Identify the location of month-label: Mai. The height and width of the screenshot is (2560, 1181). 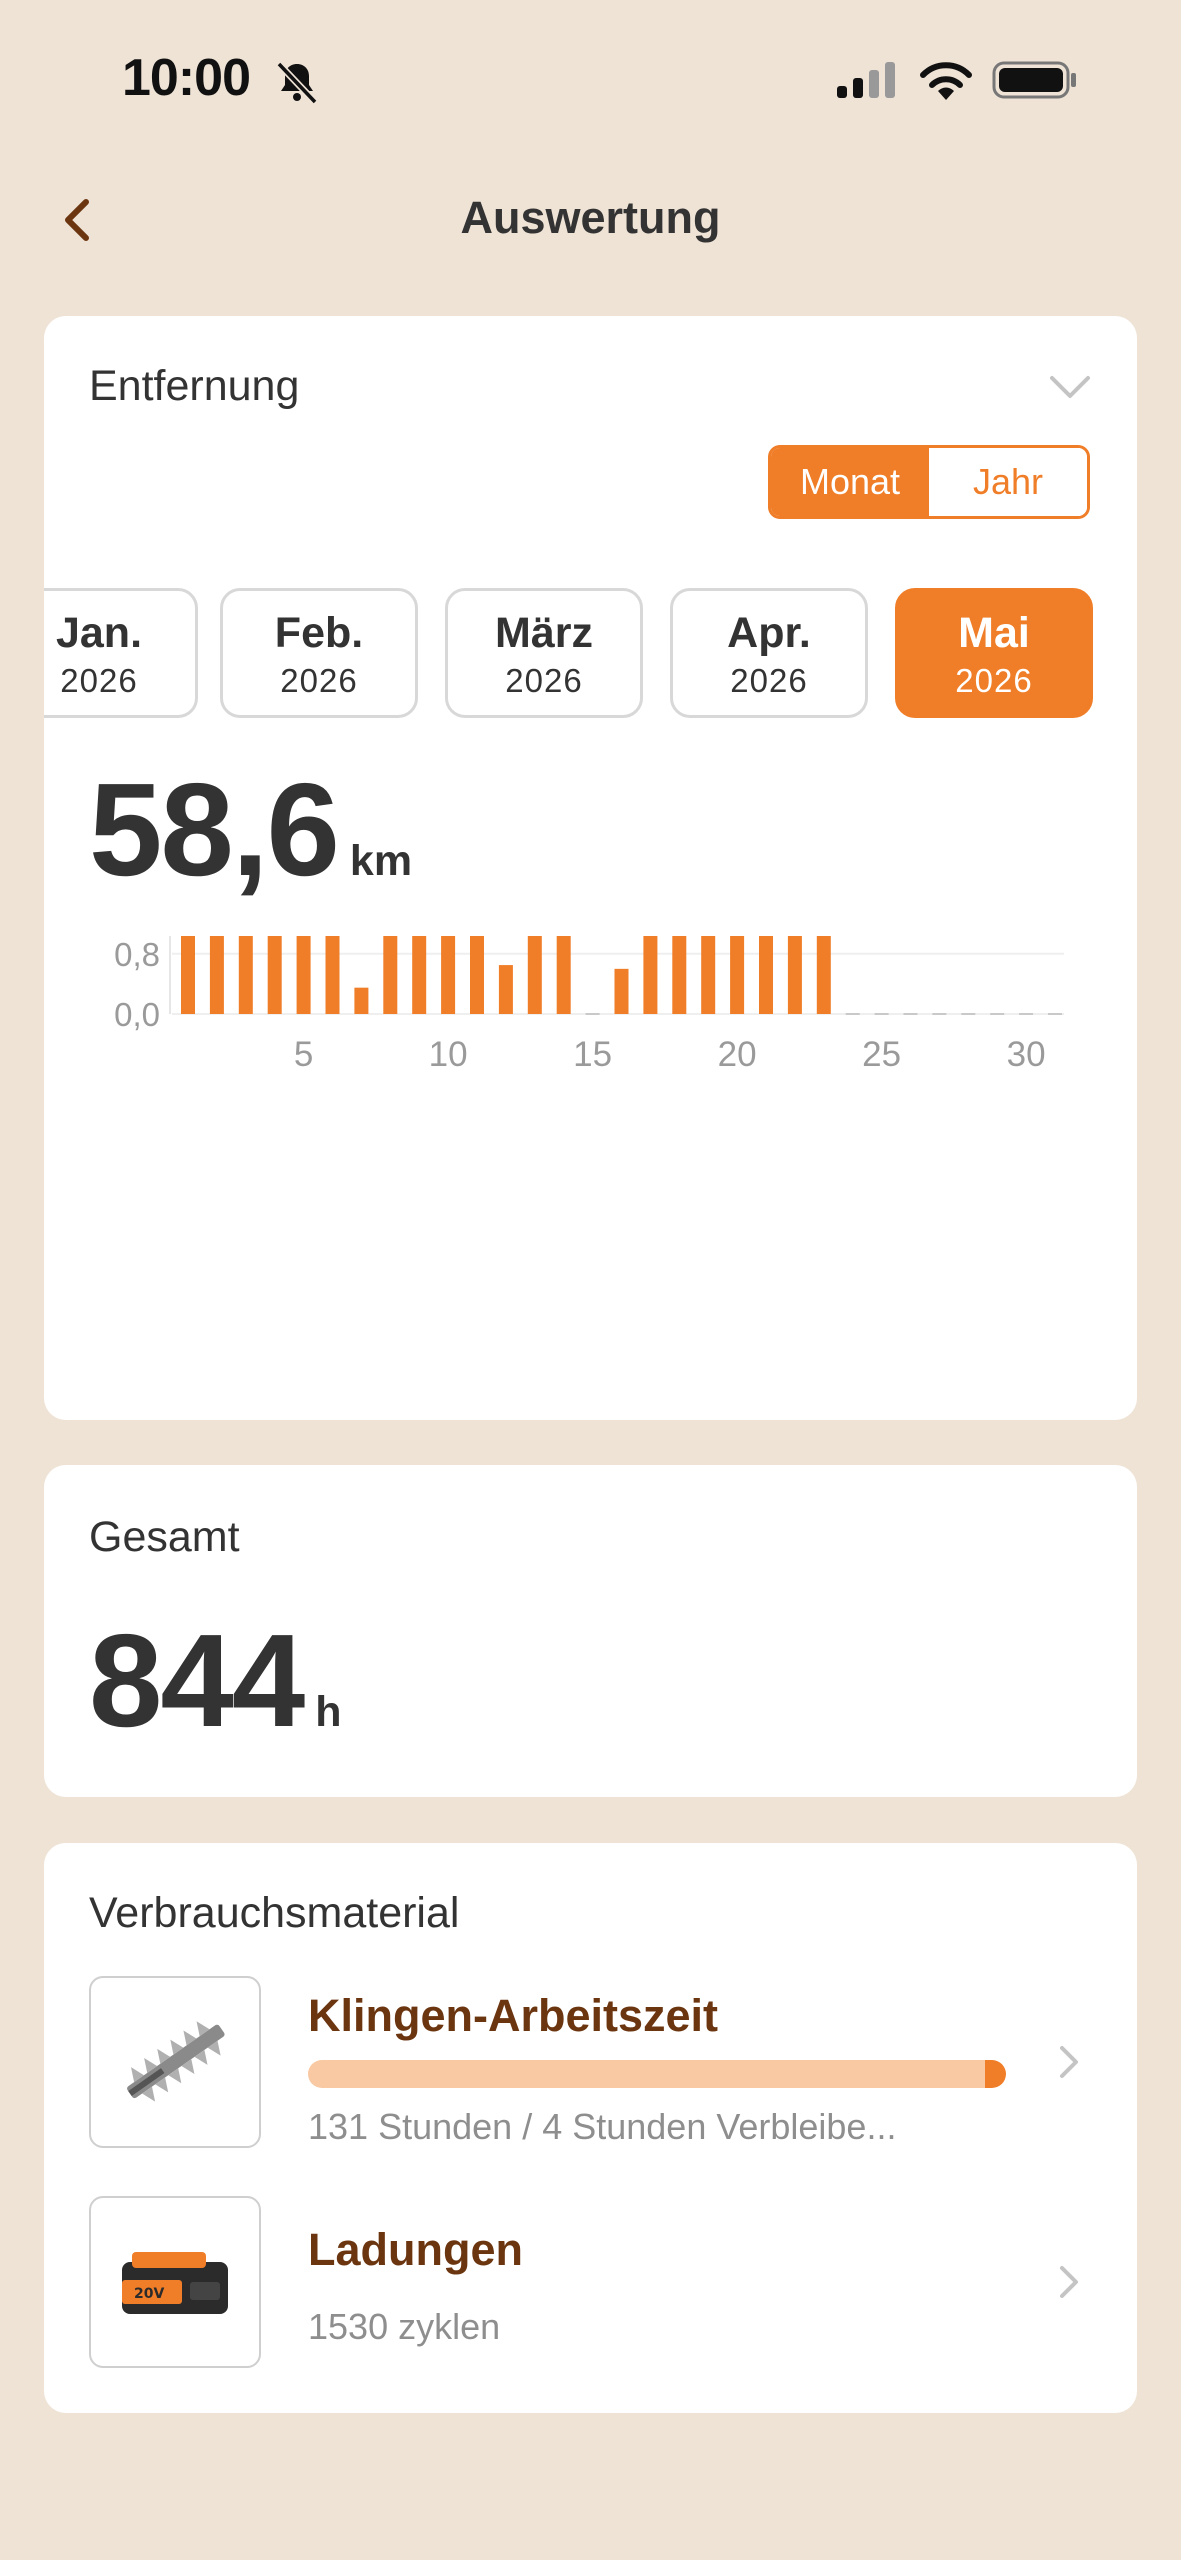
(994, 633).